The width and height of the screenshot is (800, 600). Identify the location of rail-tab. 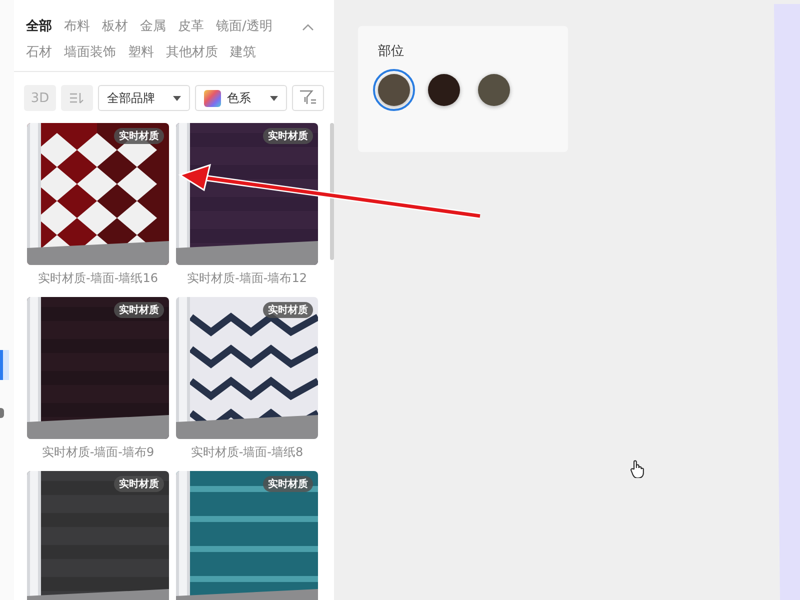
(4, 365).